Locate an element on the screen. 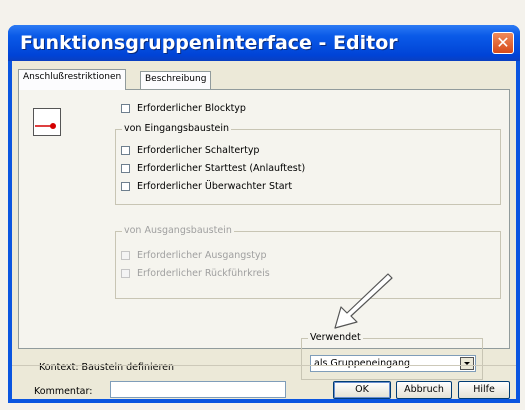 This screenshot has width=525, height=410. title-bar: Funktionsgruppeninterface - Editor ✕ is located at coordinates (264, 43).